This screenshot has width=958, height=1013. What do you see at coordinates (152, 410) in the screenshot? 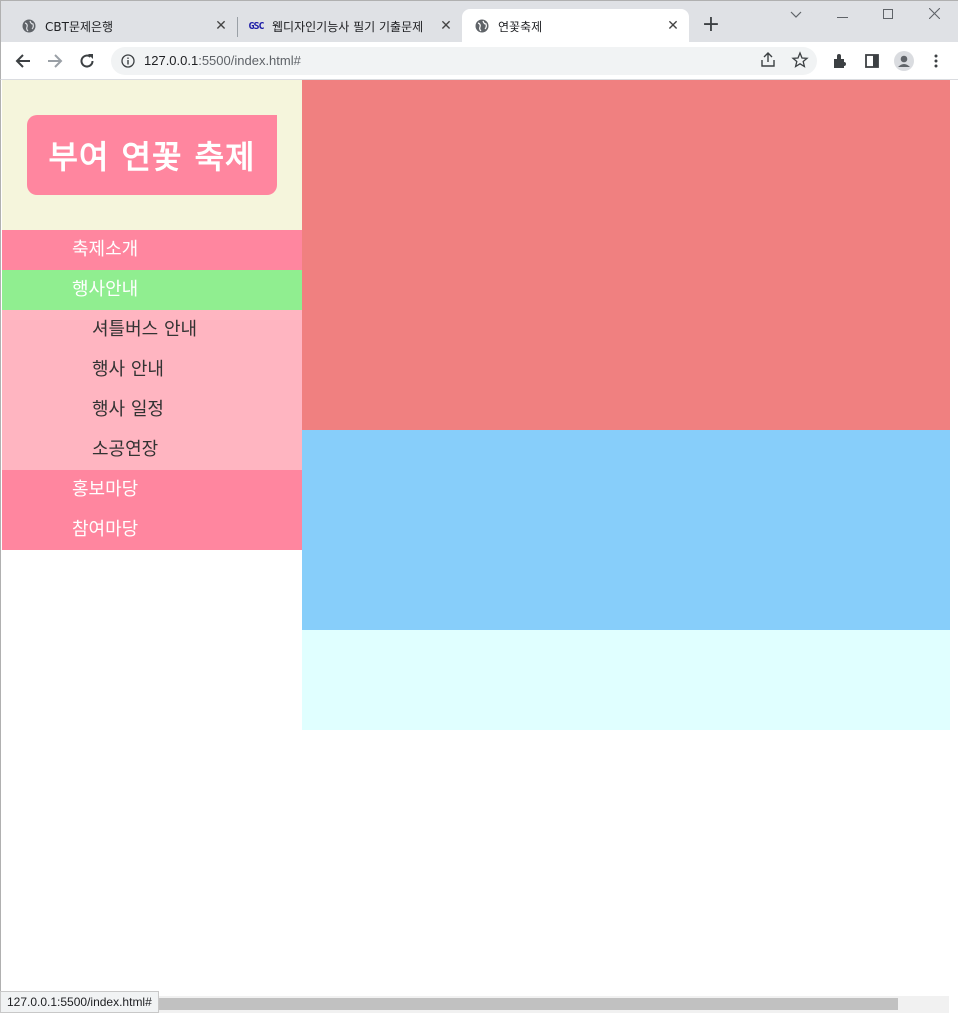
I see `submenu-item-event-schedule: 행사 일정` at bounding box center [152, 410].